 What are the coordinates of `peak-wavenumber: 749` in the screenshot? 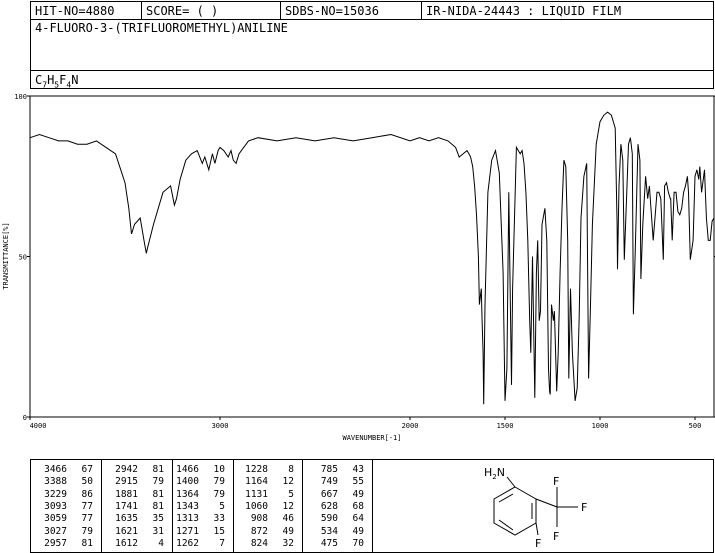 It's located at (329, 482).